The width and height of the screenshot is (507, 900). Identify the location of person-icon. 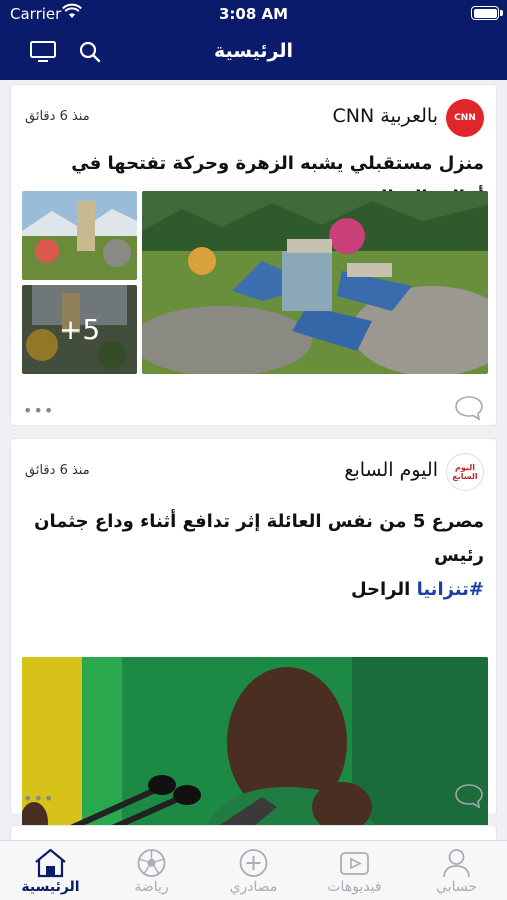
(456, 863).